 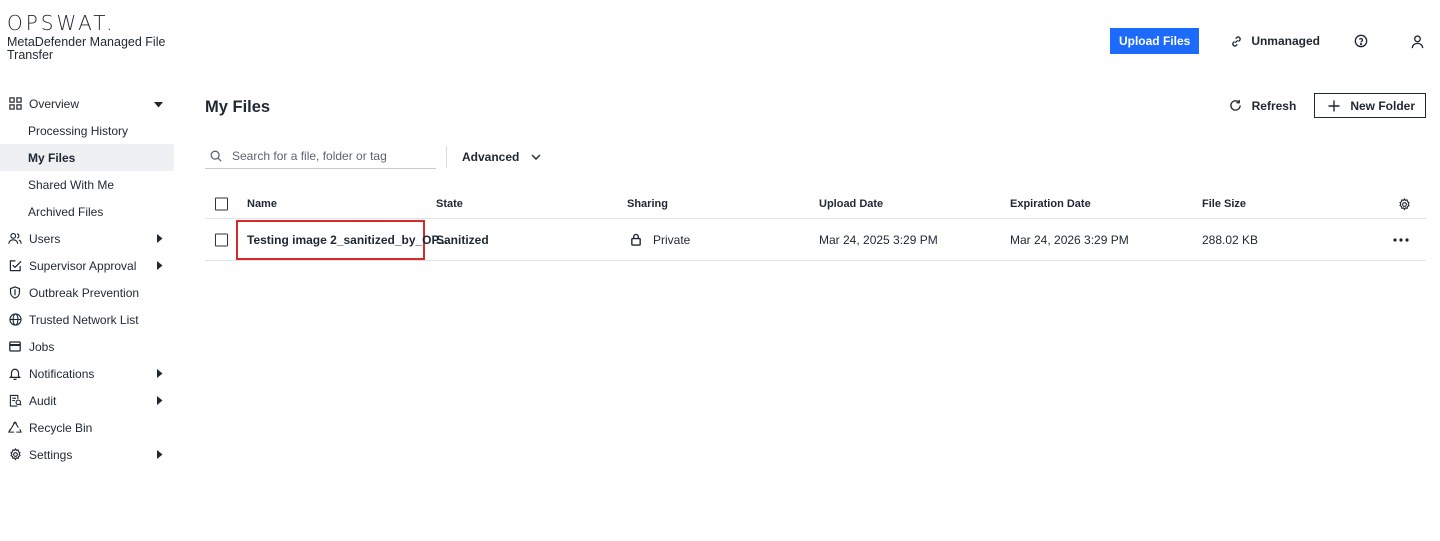 I want to click on file-sharing: Private, so click(x=658, y=240).